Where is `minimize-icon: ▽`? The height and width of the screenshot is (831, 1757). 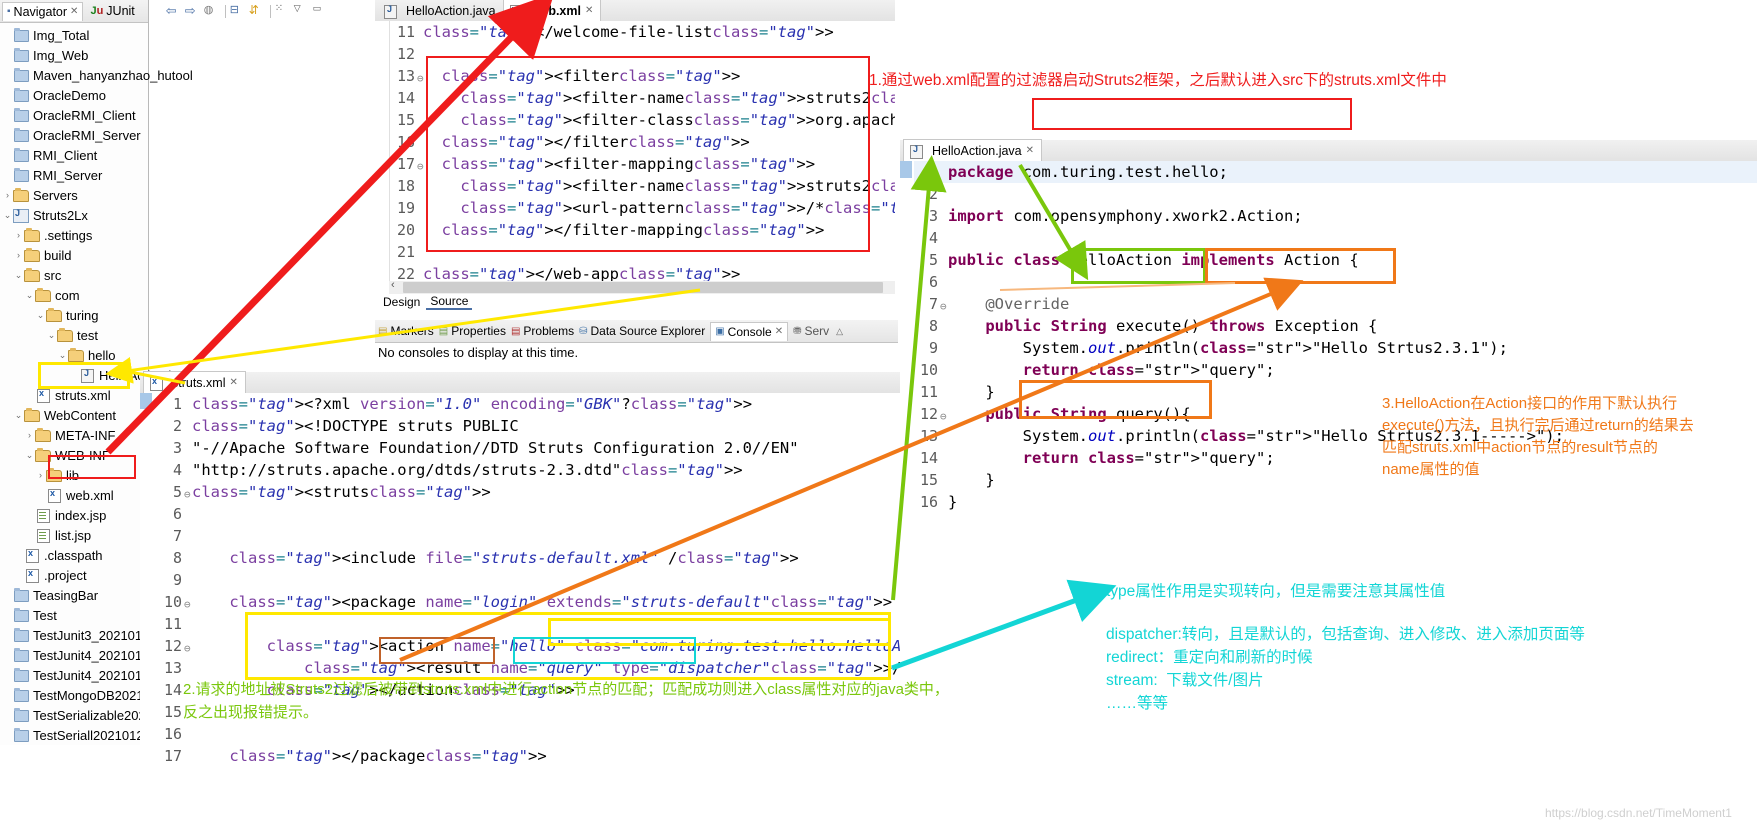 minimize-icon: ▽ is located at coordinates (302, 11).